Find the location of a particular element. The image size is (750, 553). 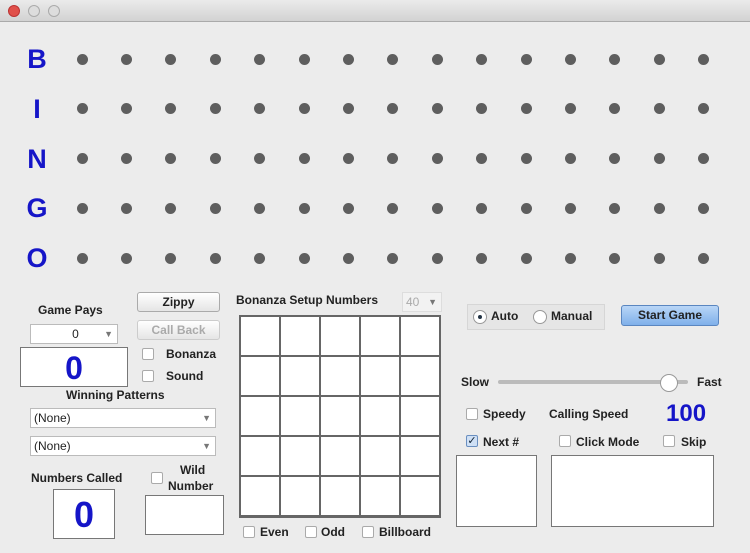

pattern-select-2: (None) ▼ is located at coordinates (123, 446).